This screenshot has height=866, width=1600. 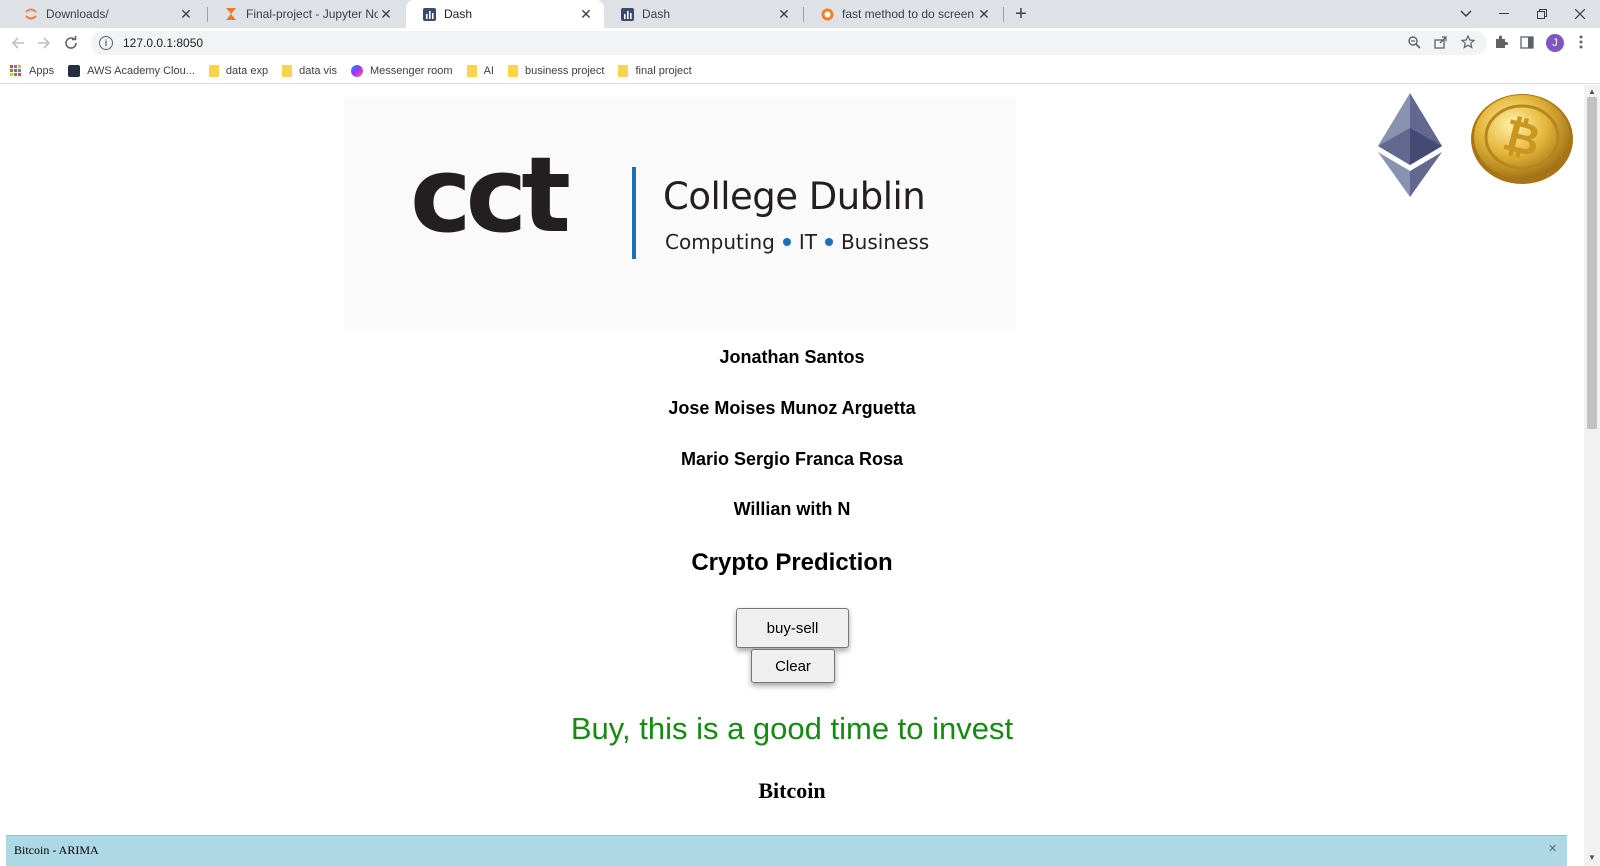 What do you see at coordinates (807, 242) in the screenshot?
I see `logo-tagline-it: IT` at bounding box center [807, 242].